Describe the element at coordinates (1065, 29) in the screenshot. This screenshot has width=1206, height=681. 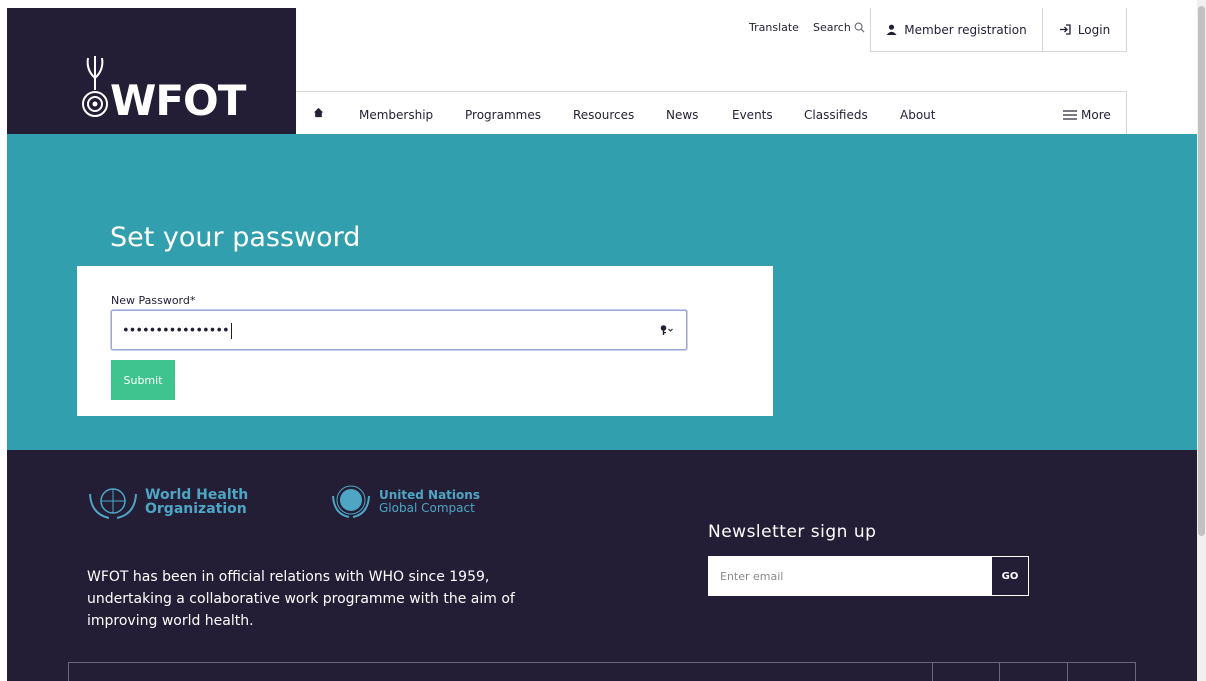
I see `login-icon` at that location.